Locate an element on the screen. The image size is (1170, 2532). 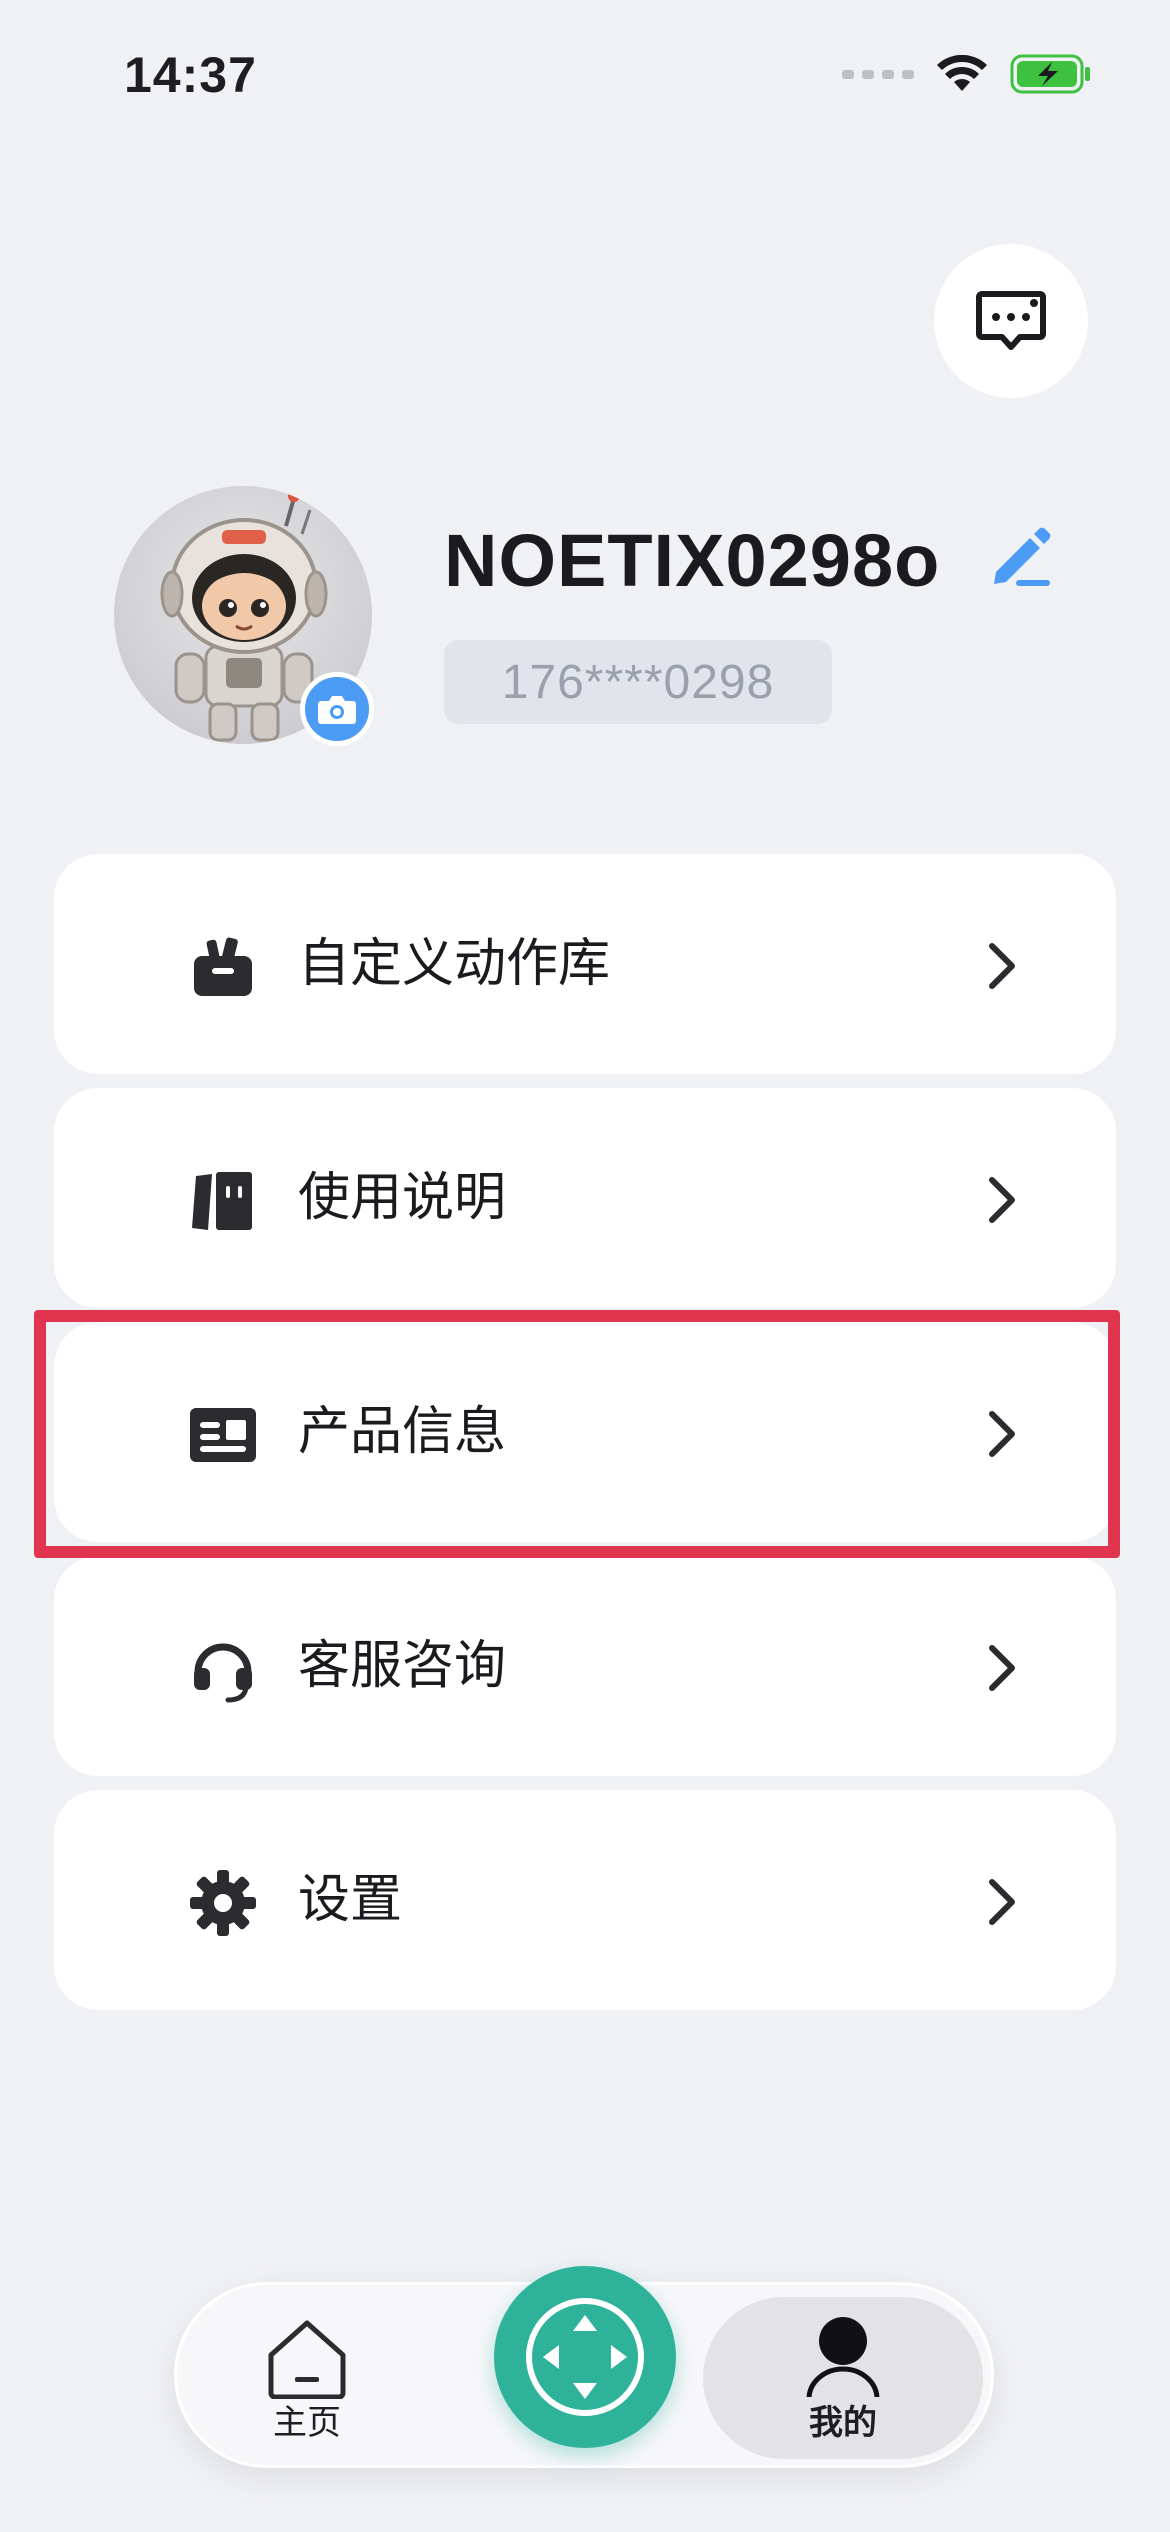
message-button is located at coordinates (1011, 321).